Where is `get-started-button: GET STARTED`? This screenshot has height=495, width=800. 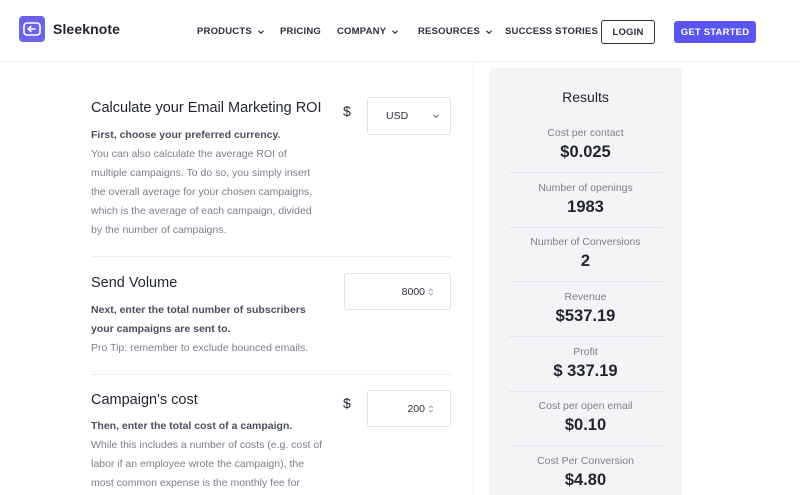 get-started-button: GET STARTED is located at coordinates (715, 32).